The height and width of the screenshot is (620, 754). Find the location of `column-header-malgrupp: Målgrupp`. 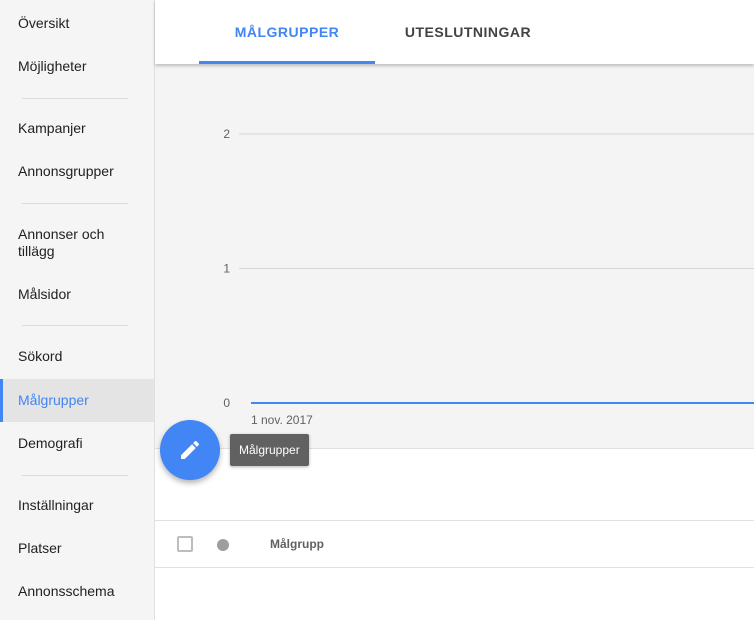

column-header-malgrupp: Målgrupp is located at coordinates (297, 544).